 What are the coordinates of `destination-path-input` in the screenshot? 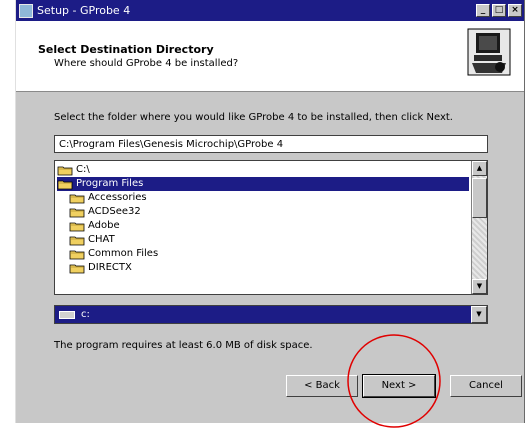 It's located at (271, 144).